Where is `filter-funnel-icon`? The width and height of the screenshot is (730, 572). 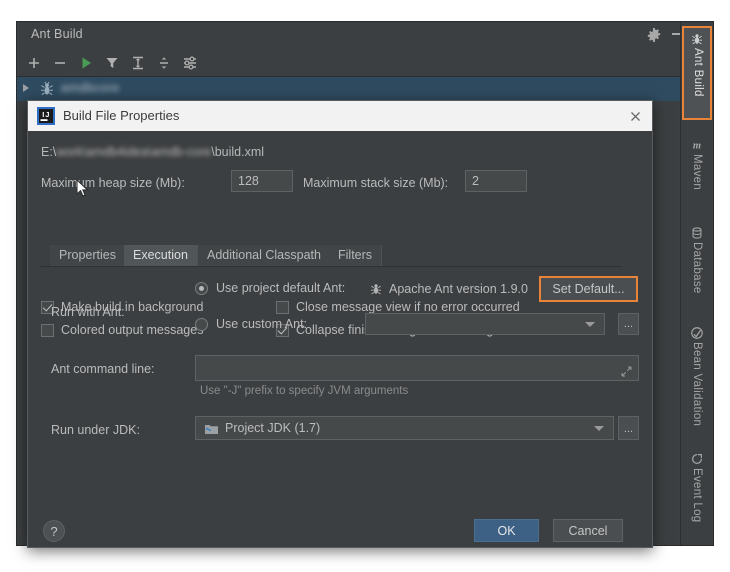 filter-funnel-icon is located at coordinates (112, 63).